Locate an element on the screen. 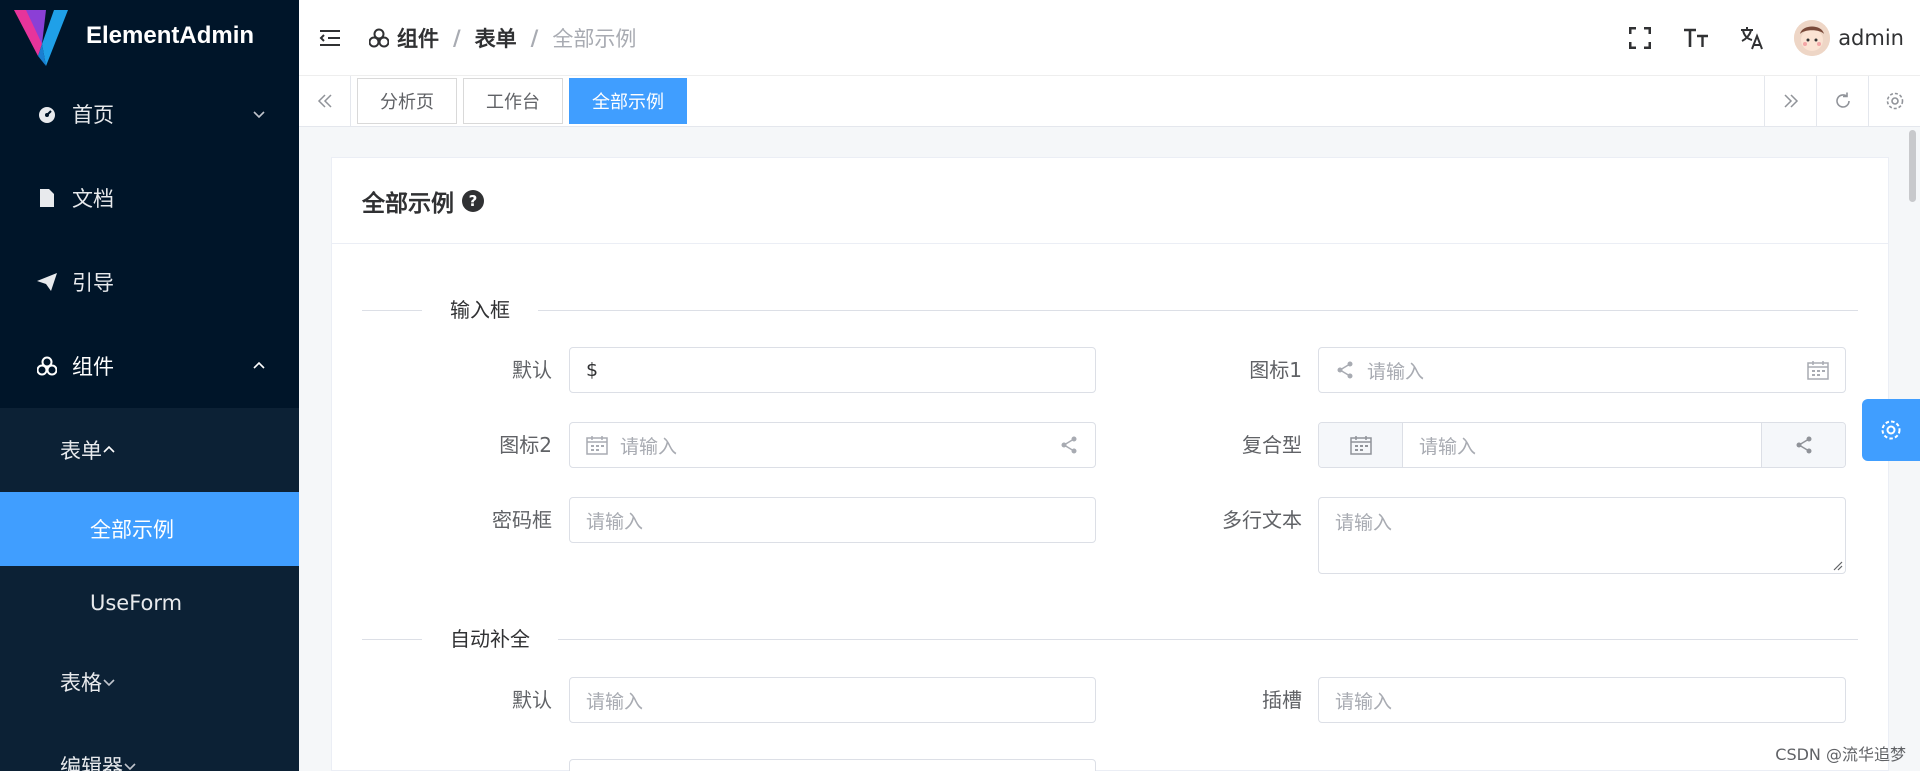  gear-icon is located at coordinates (1891, 430).